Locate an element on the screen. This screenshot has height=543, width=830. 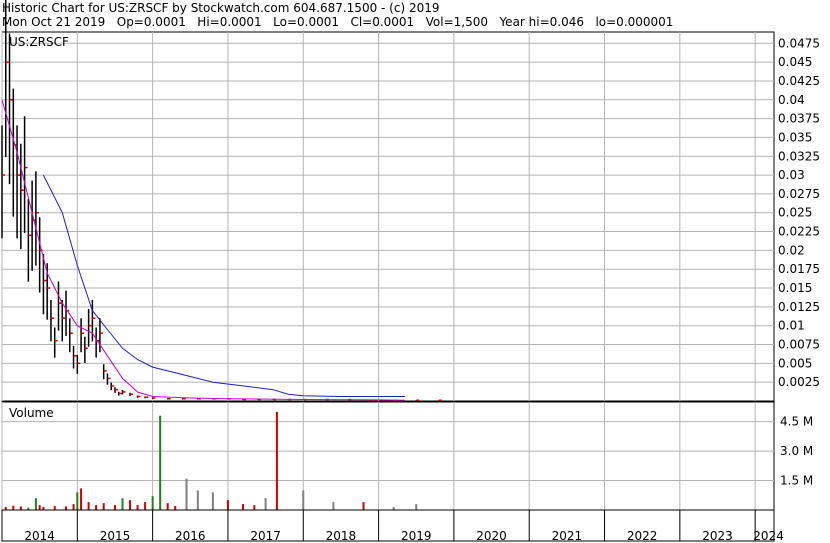
year-label: 2021 is located at coordinates (567, 536).